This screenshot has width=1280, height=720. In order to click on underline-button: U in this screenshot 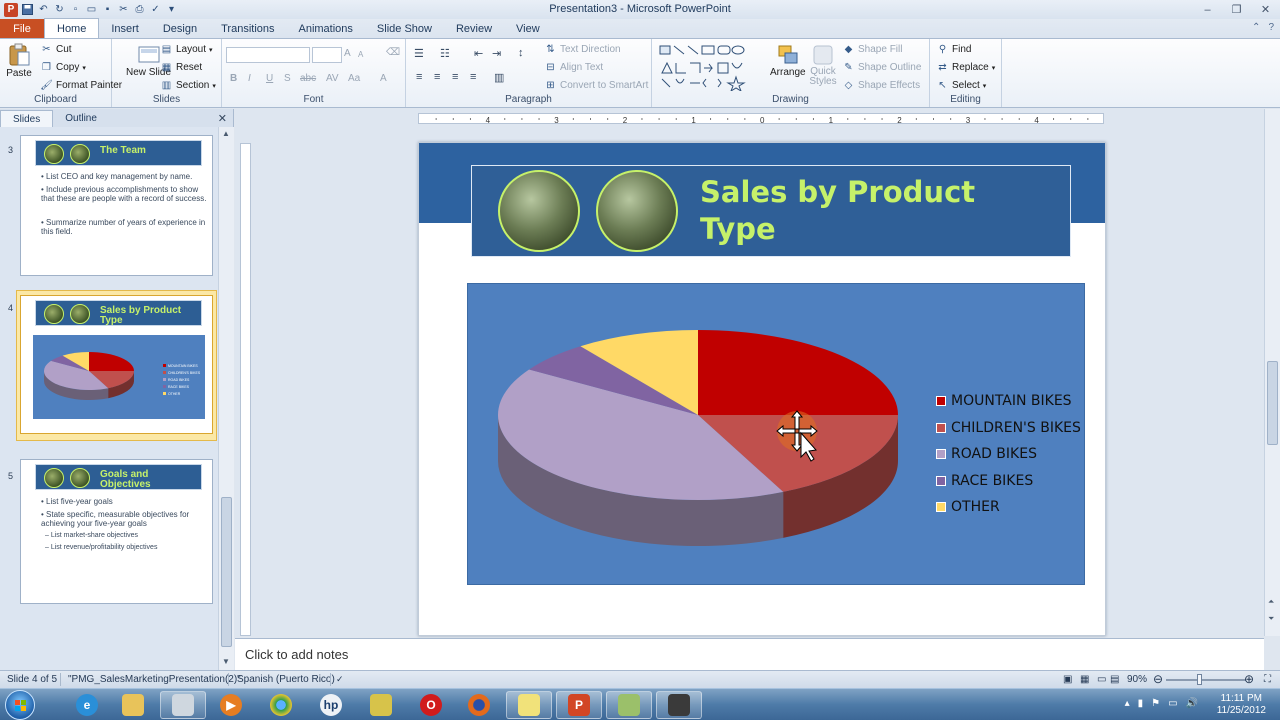, I will do `click(269, 78)`.